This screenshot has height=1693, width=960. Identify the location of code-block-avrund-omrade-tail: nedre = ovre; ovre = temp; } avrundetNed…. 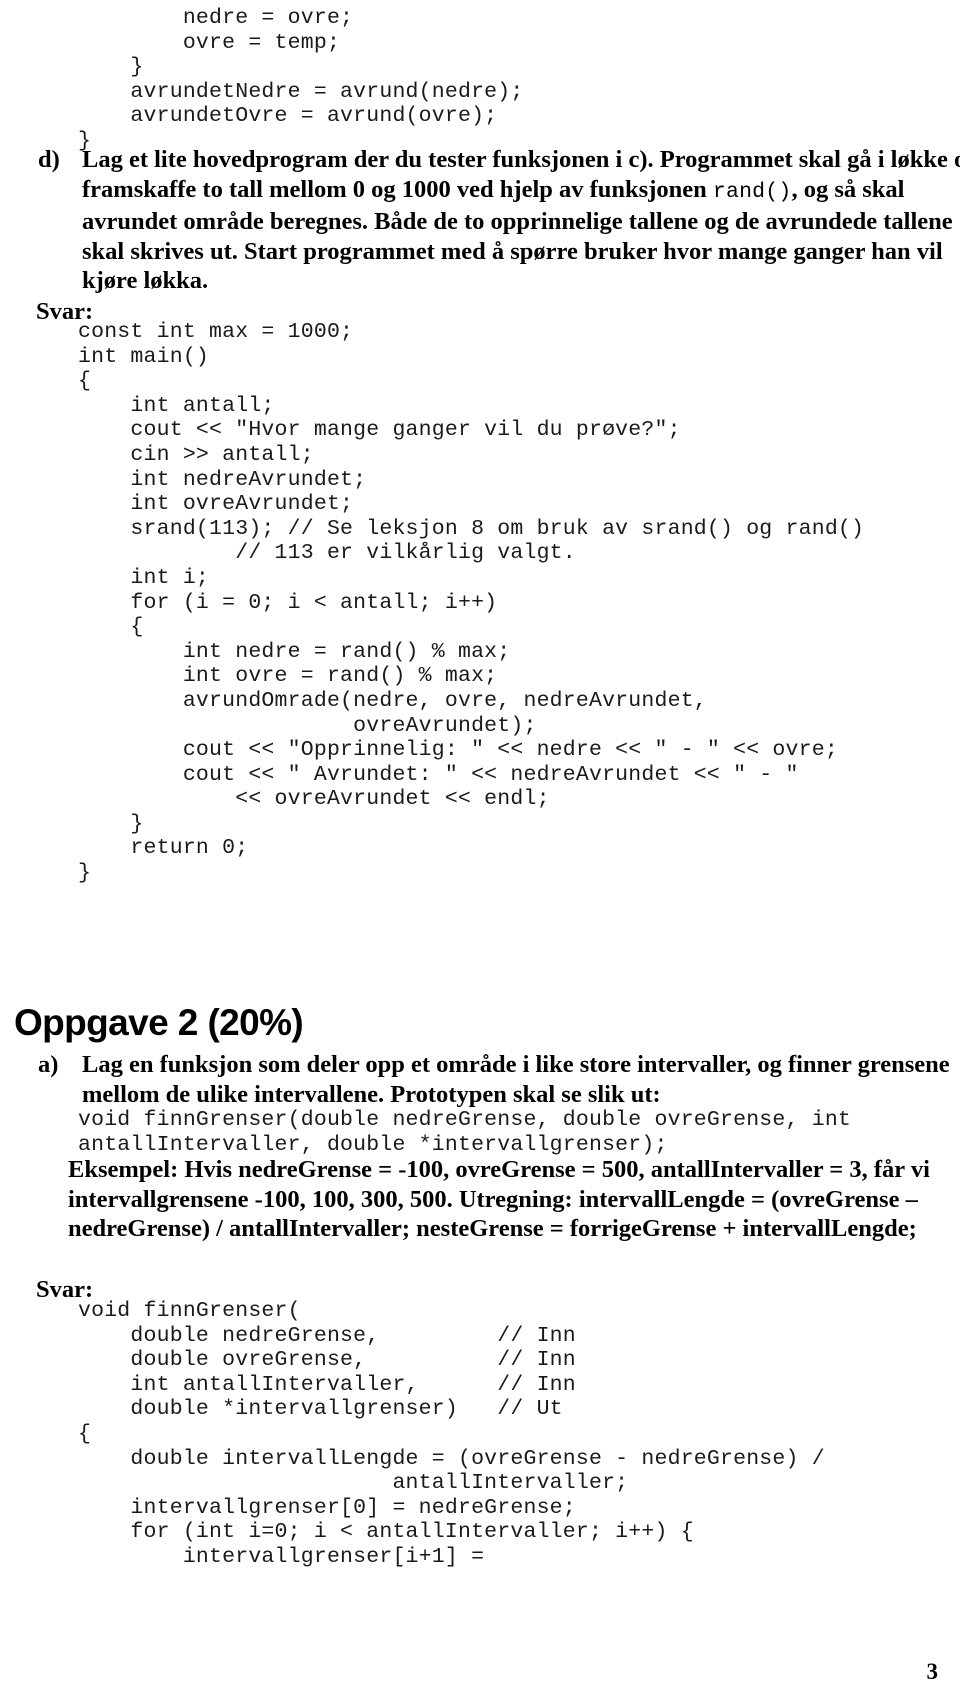
(301, 79).